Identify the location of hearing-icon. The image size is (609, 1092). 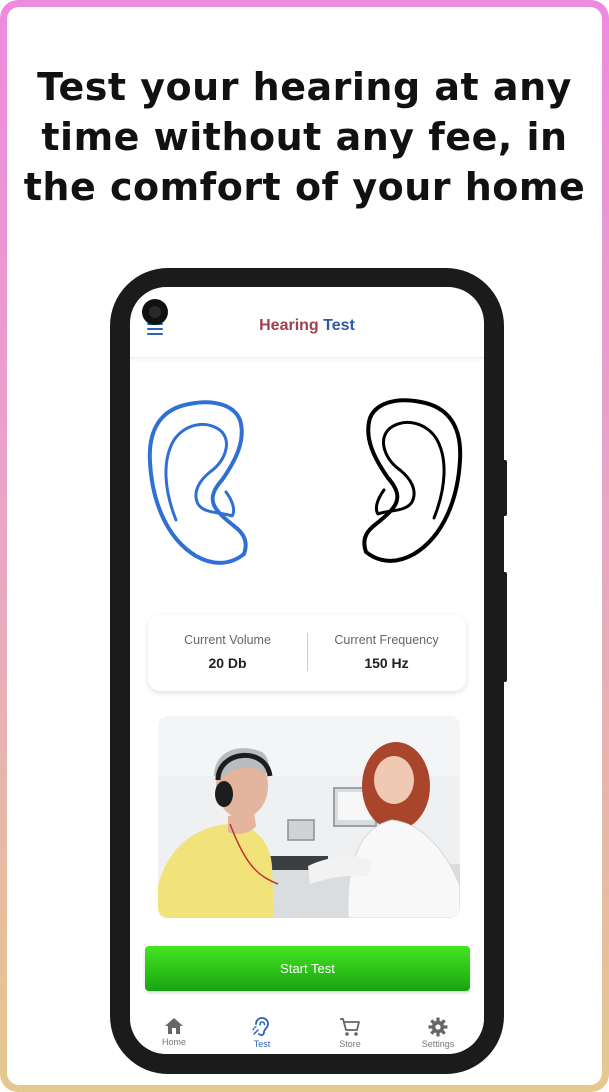
(260, 1026).